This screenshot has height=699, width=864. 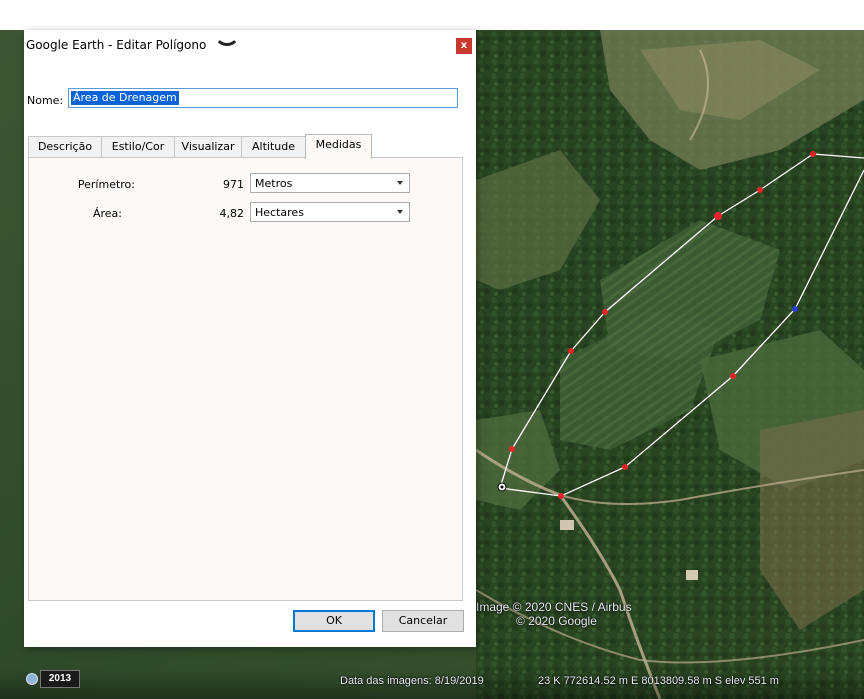 I want to click on imagery-date: Data das imagens: 8/19/2019, so click(x=412, y=681).